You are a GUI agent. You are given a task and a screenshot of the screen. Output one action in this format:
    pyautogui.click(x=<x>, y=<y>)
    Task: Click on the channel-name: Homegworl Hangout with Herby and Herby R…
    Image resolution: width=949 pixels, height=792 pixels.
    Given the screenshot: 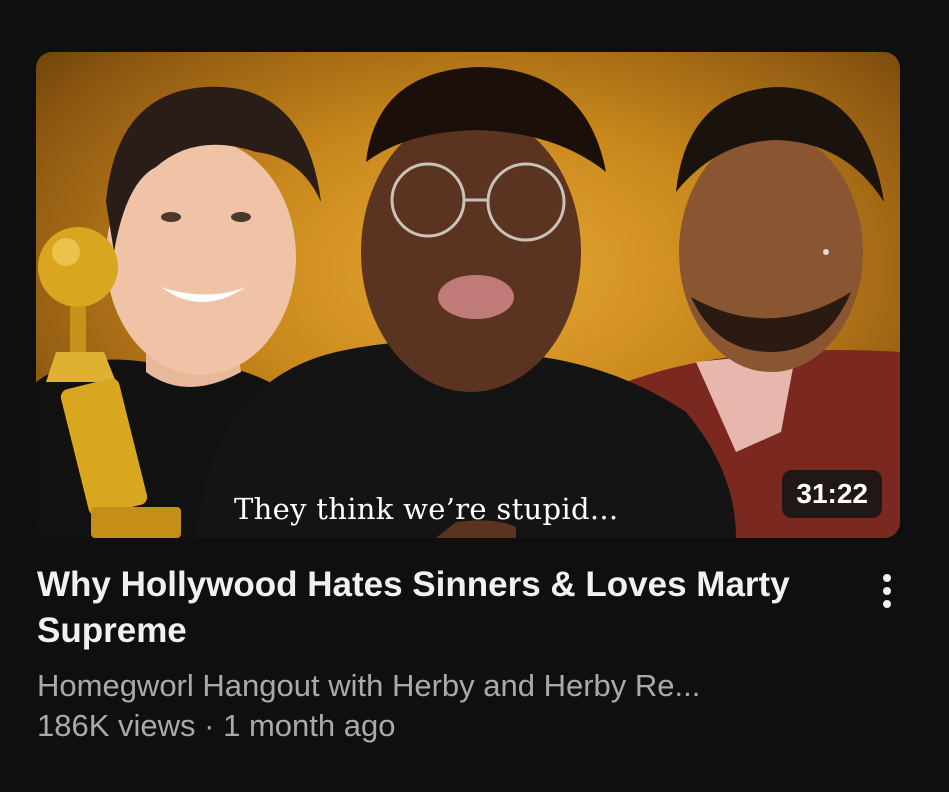 What is the action you would take?
    pyautogui.click(x=368, y=686)
    